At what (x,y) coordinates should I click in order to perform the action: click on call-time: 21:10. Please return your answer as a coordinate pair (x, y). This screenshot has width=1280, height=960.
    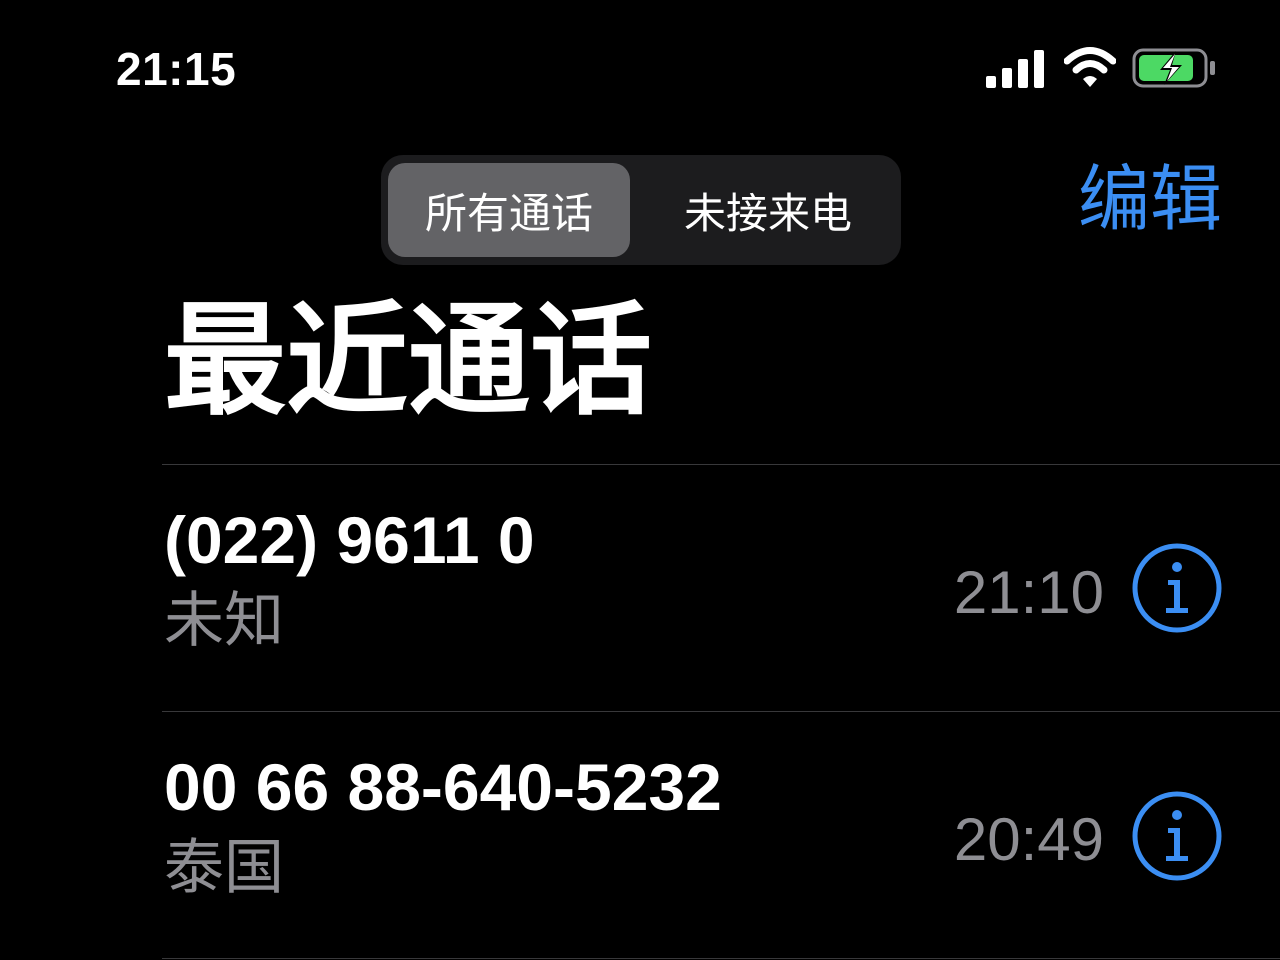
    Looking at the image, I should click on (1028, 592).